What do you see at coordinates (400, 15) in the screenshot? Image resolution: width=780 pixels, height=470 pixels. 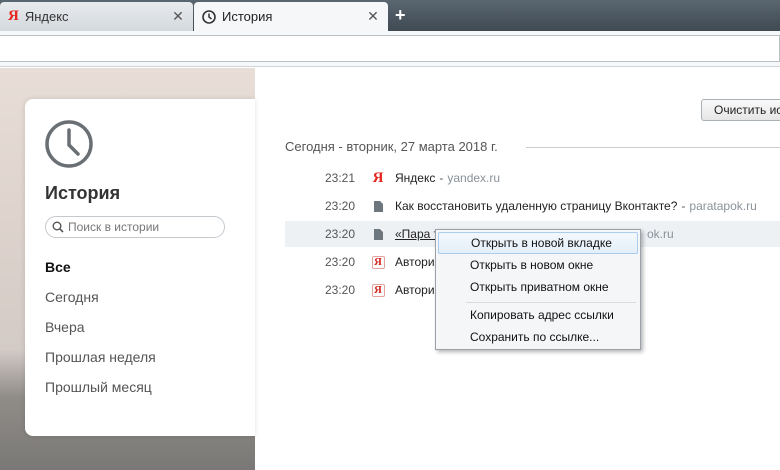 I see `new-tab-button: +` at bounding box center [400, 15].